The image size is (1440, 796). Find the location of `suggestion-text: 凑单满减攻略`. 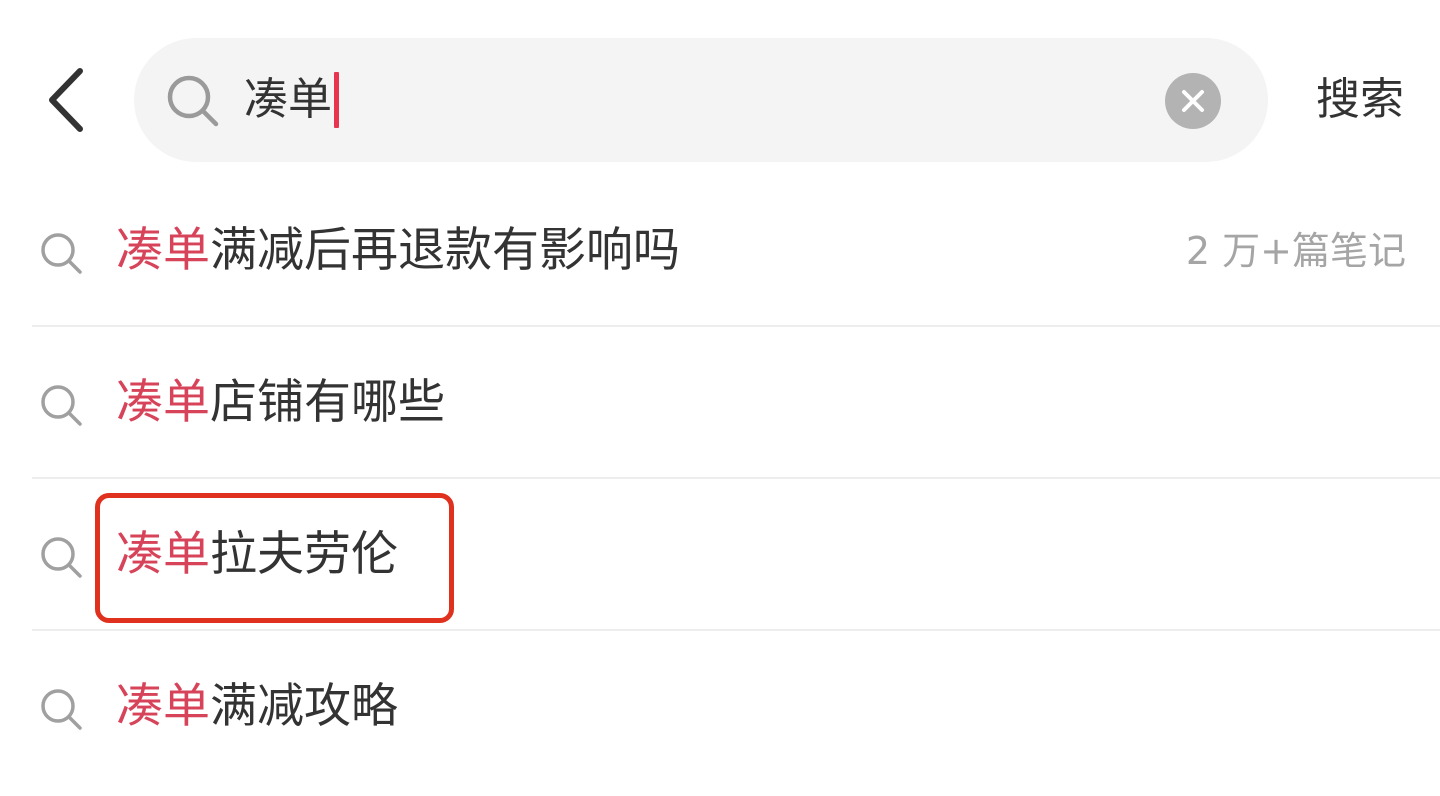

suggestion-text: 凑单满减攻略 is located at coordinates (257, 707).